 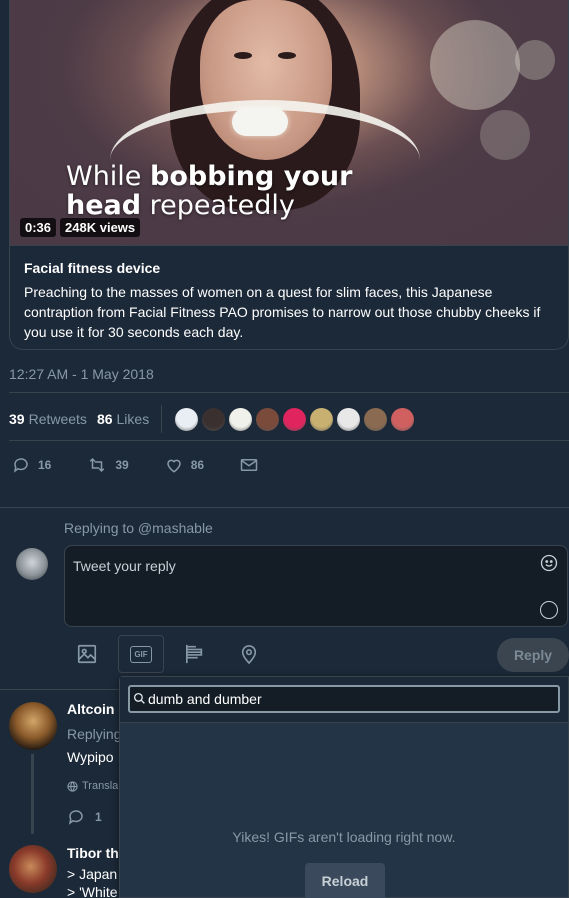 I want to click on video-views-badge: 248K views, so click(x=100, y=227).